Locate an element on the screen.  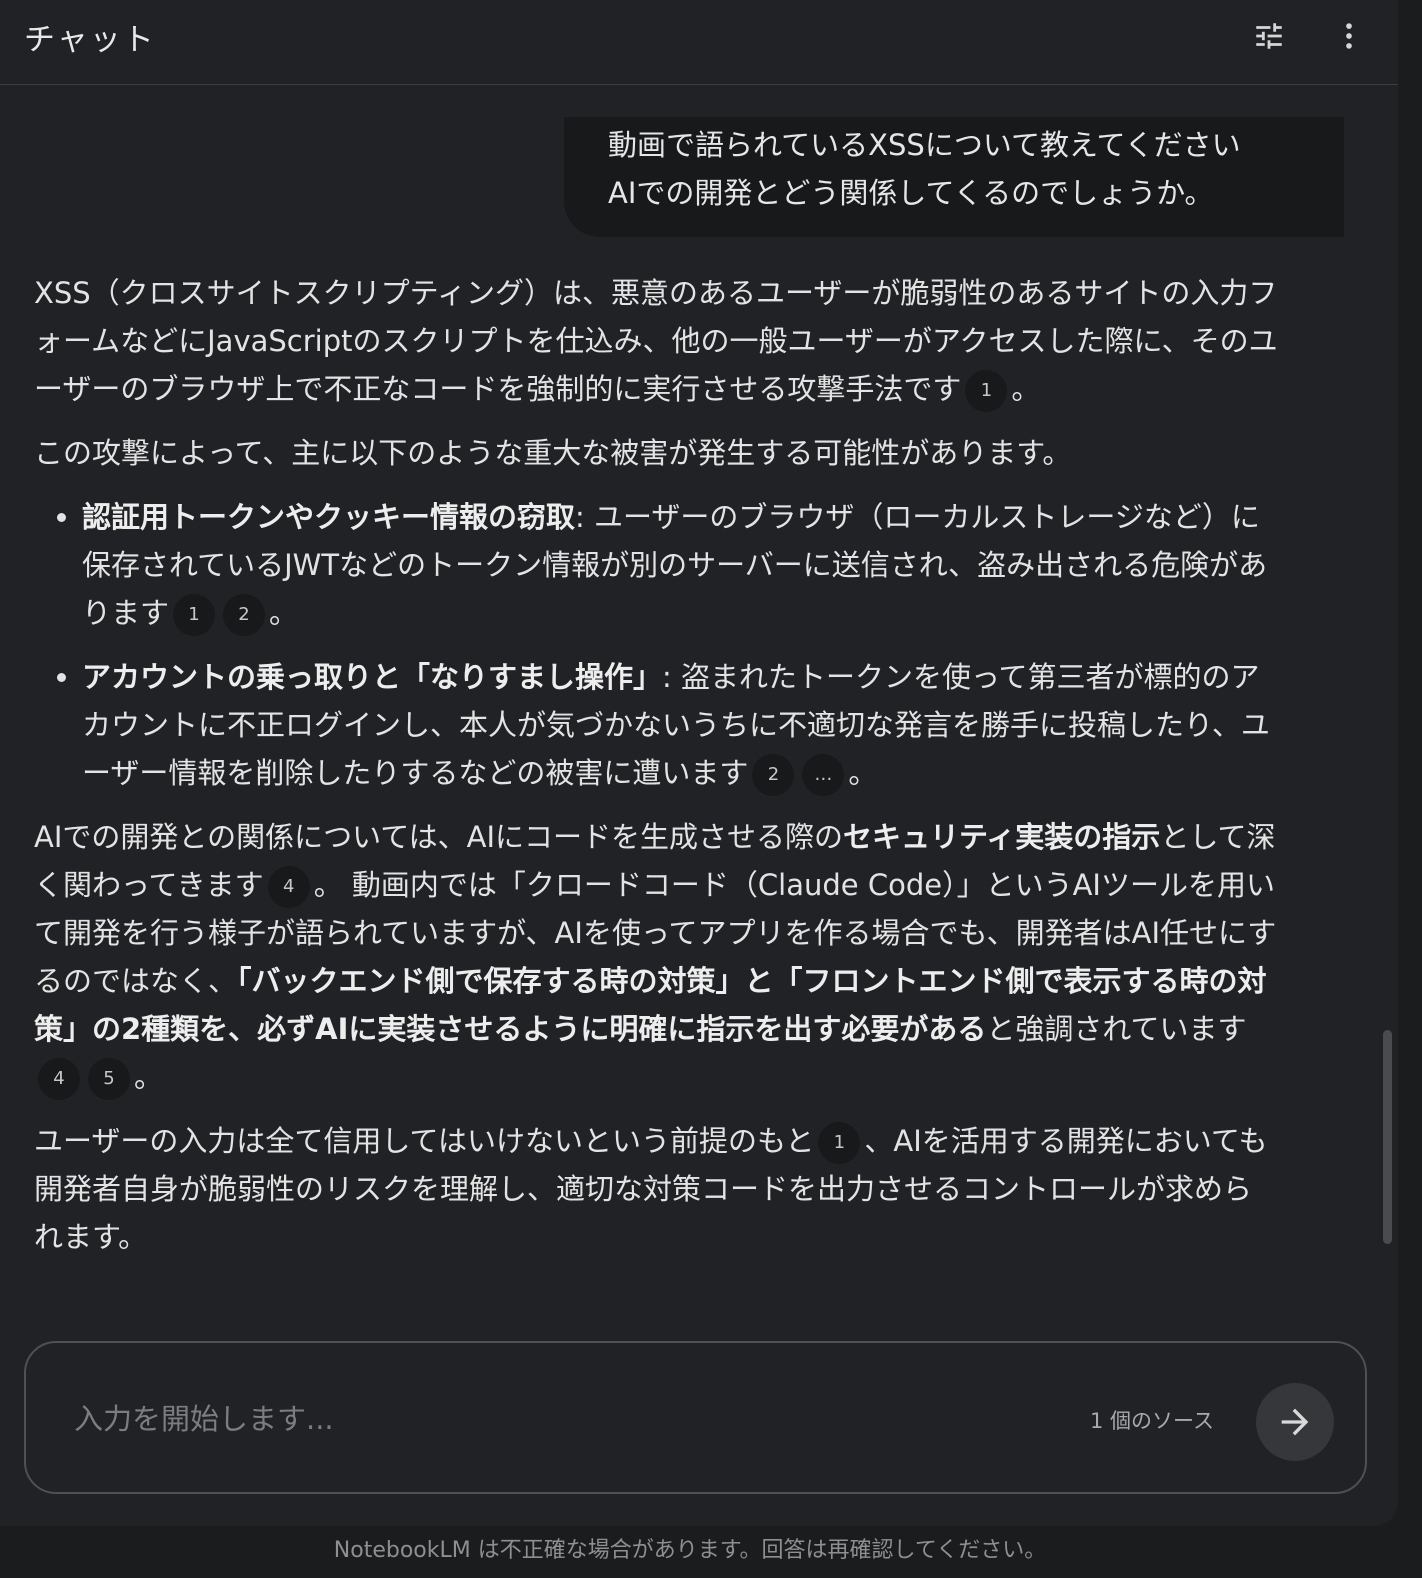
user-message-line: AIでの開発とどう関係してくるのでしょうか。 is located at coordinates (911, 193).